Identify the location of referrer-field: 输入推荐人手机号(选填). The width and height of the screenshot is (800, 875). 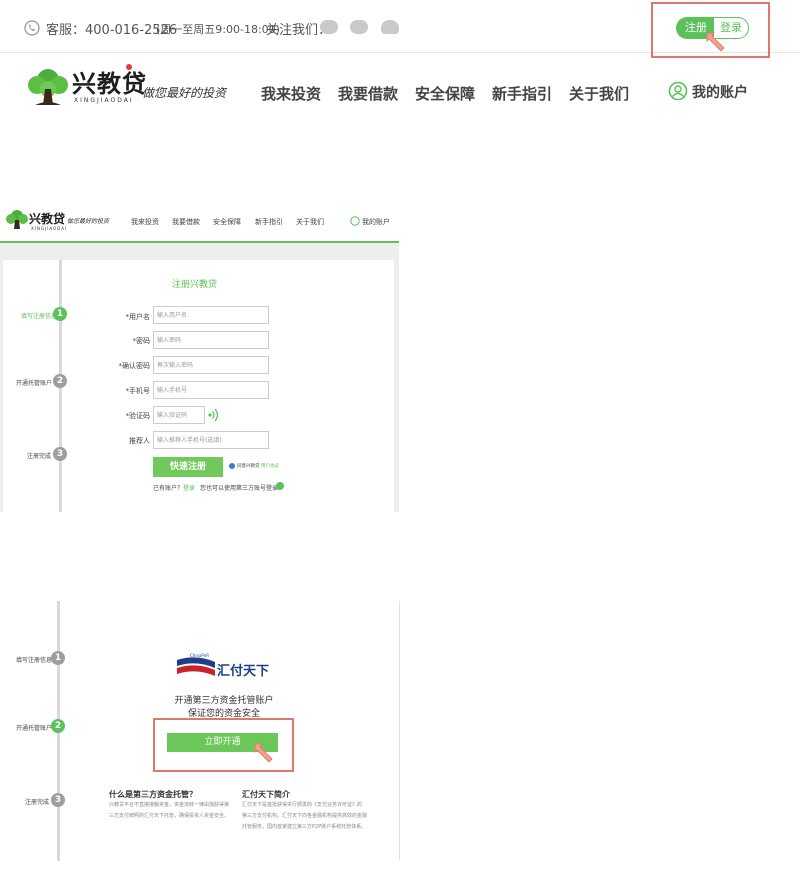
(211, 440).